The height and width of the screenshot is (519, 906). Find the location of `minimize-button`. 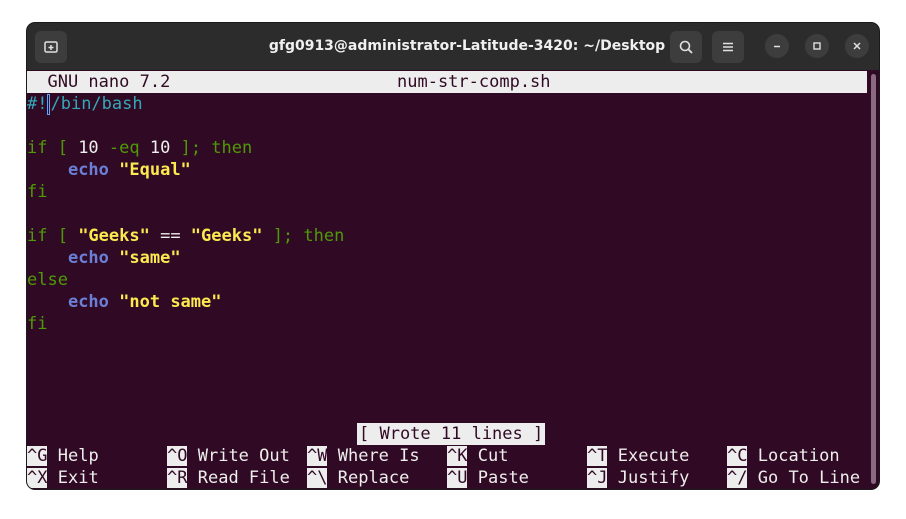

minimize-button is located at coordinates (777, 46).